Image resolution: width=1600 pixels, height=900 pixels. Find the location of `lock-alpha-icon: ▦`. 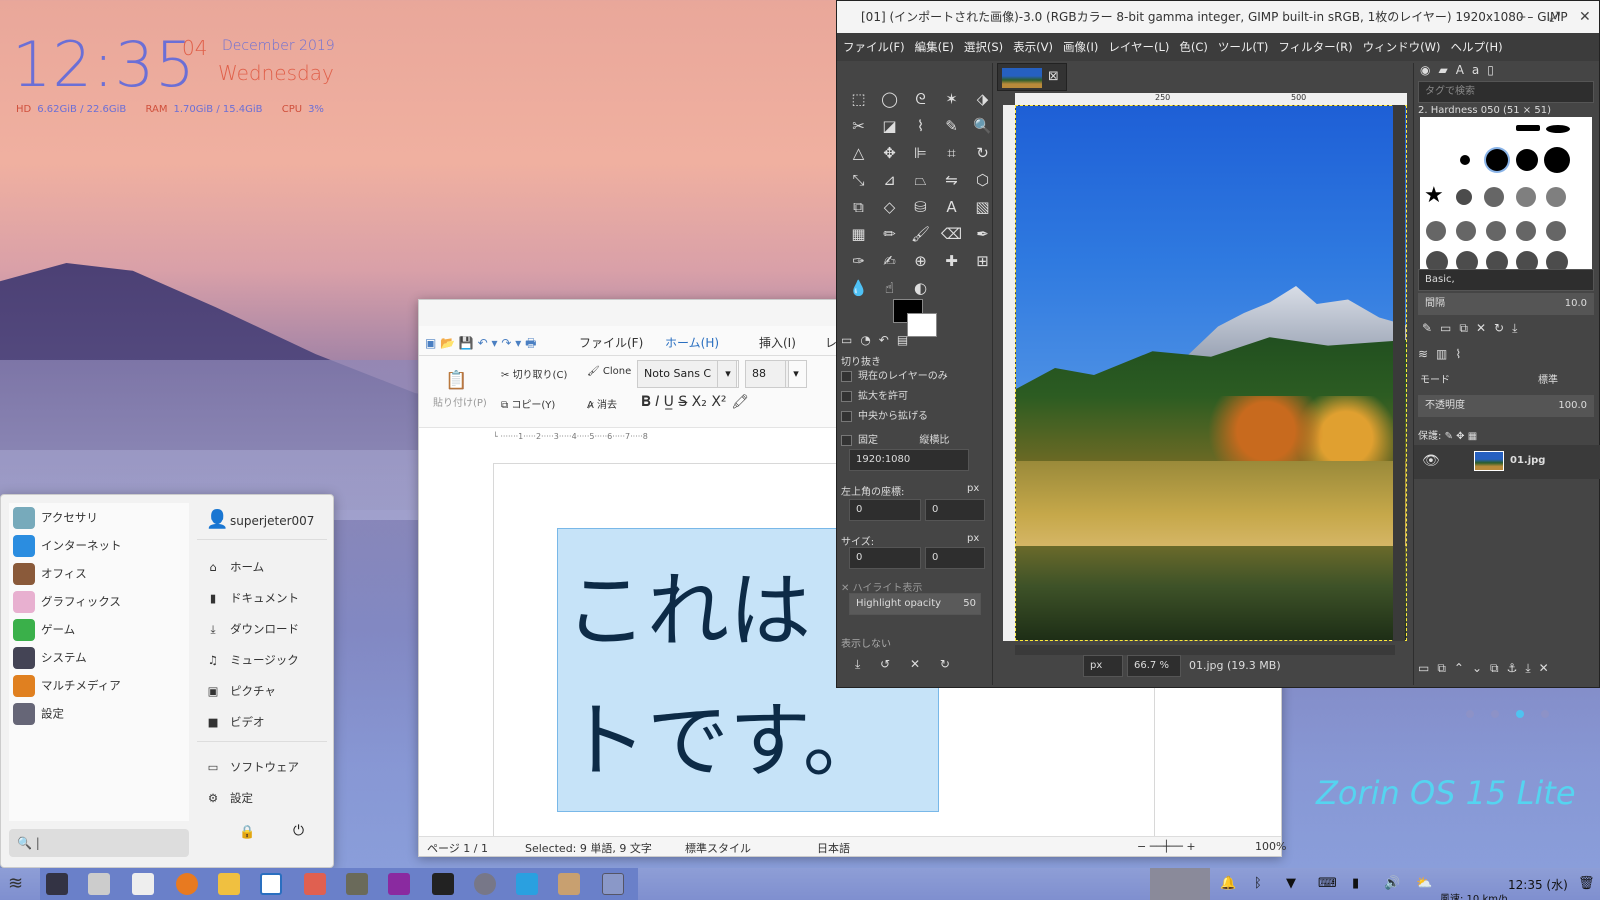

lock-alpha-icon: ▦ is located at coordinates (1472, 436).